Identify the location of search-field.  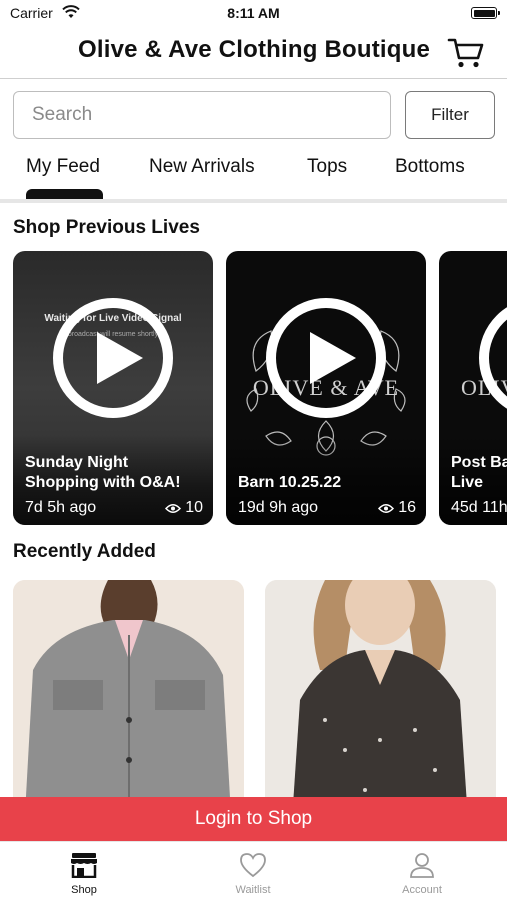
(202, 115).